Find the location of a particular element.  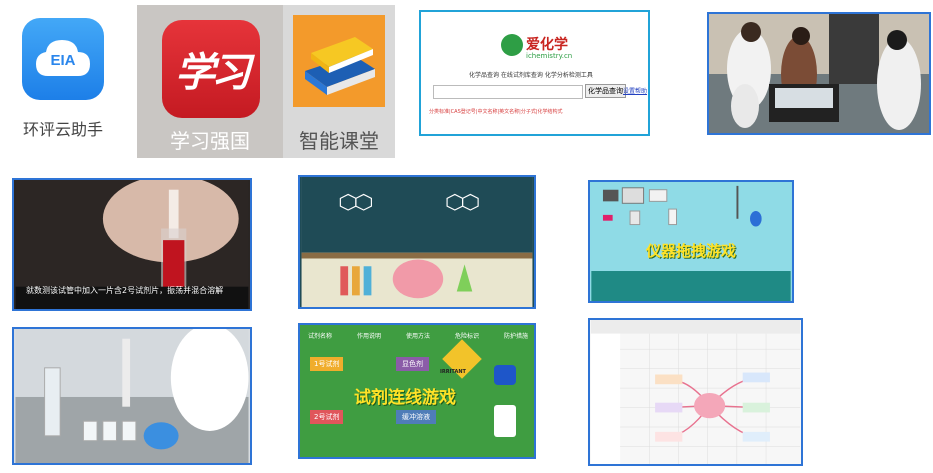

mindmap-image is located at coordinates (695, 392).